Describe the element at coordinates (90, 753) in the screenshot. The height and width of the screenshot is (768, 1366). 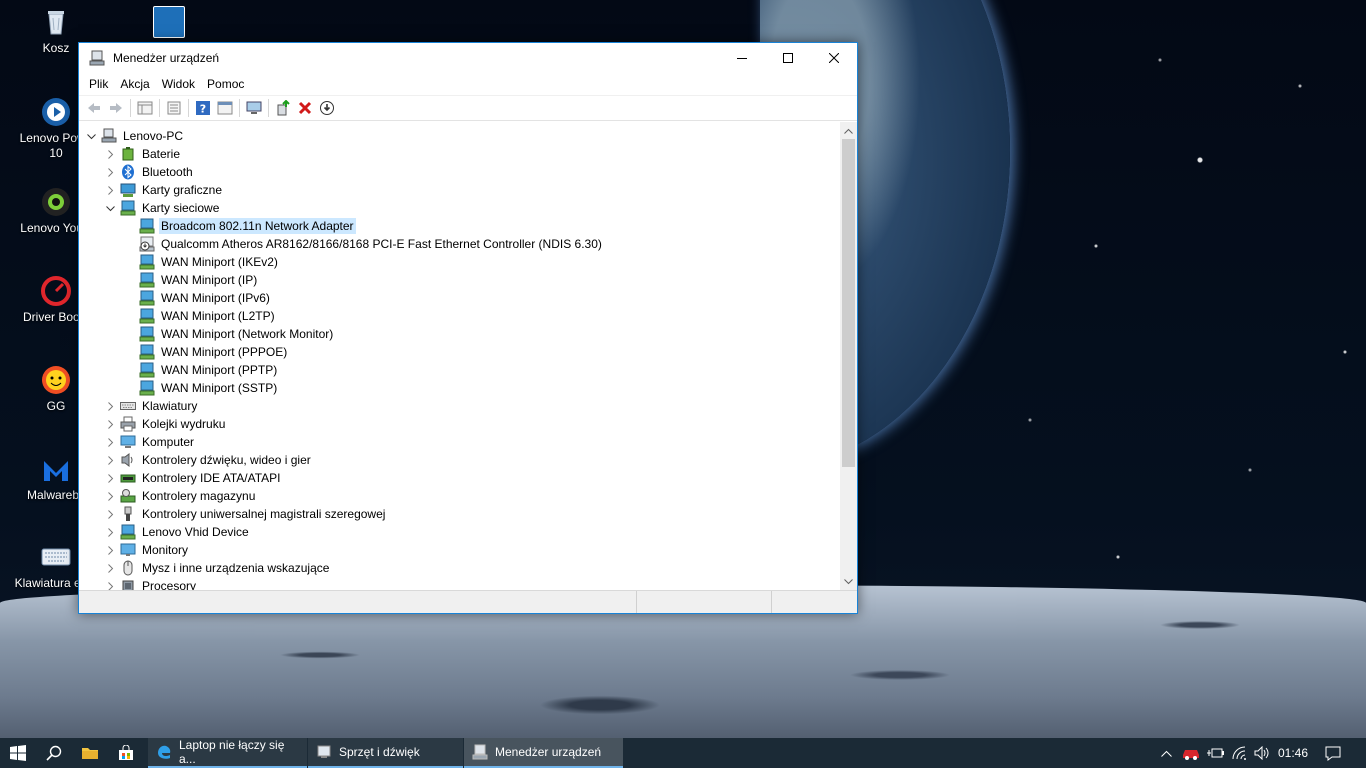
I see `file-explorer-button` at that location.